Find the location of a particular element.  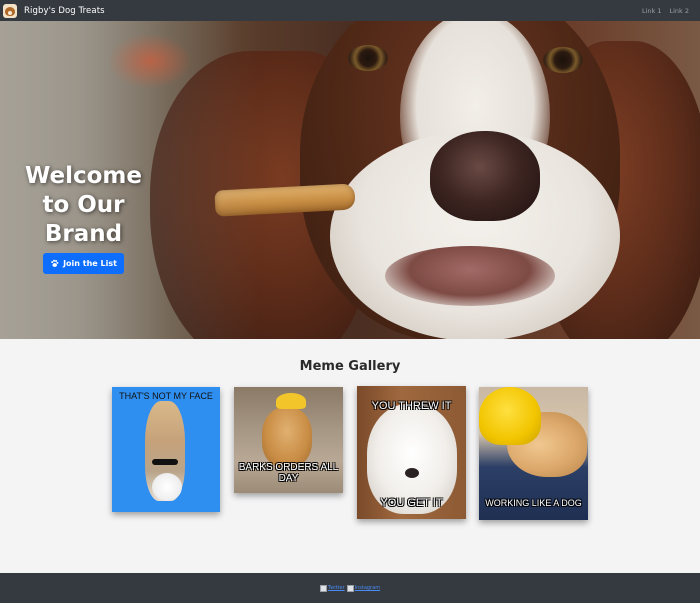

meme-caption: THAT'S NOT MY FACE is located at coordinates (166, 396).